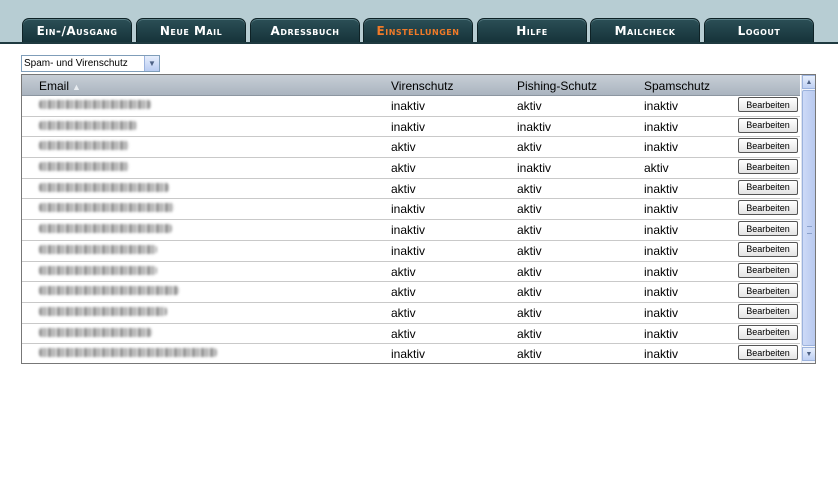 The image size is (838, 488). I want to click on chevron-down-icon: ▼, so click(151, 63).